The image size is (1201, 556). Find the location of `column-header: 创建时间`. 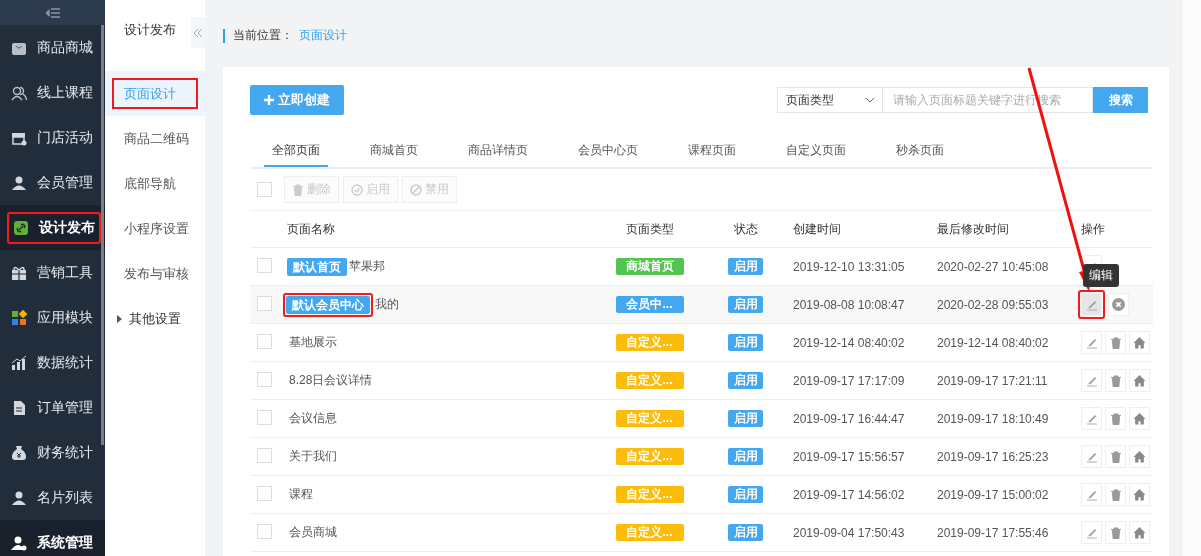

column-header: 创建时间 is located at coordinates (817, 229).